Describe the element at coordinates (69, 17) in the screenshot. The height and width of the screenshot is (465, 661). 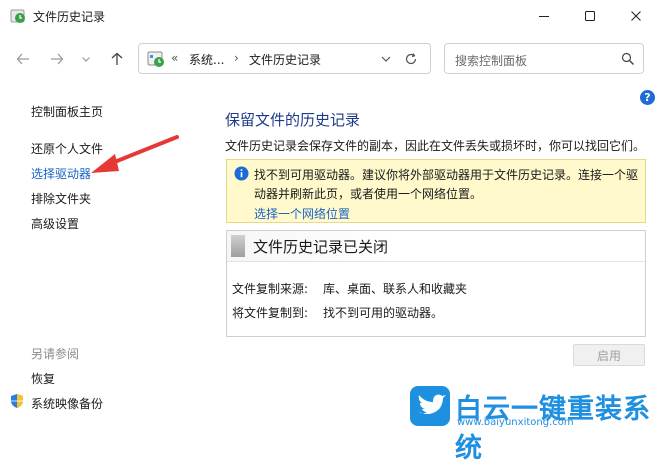
I see `window-title: 文件历史记录` at that location.